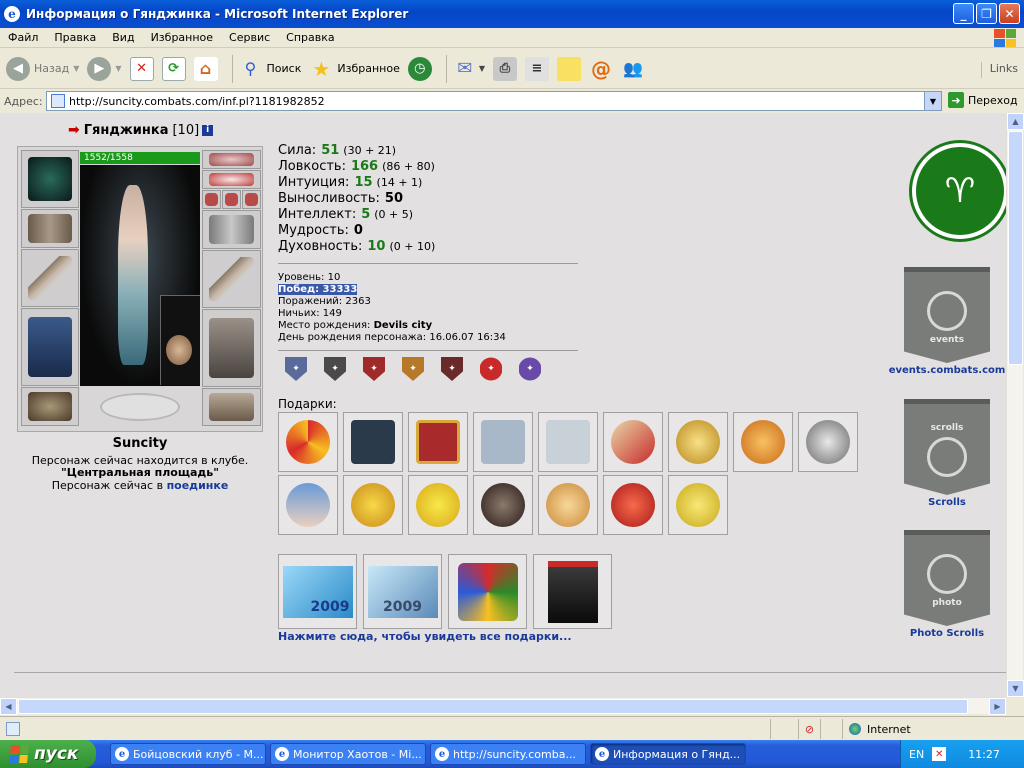  What do you see at coordinates (419, 69) in the screenshot?
I see `history-button: ◷` at bounding box center [419, 69].